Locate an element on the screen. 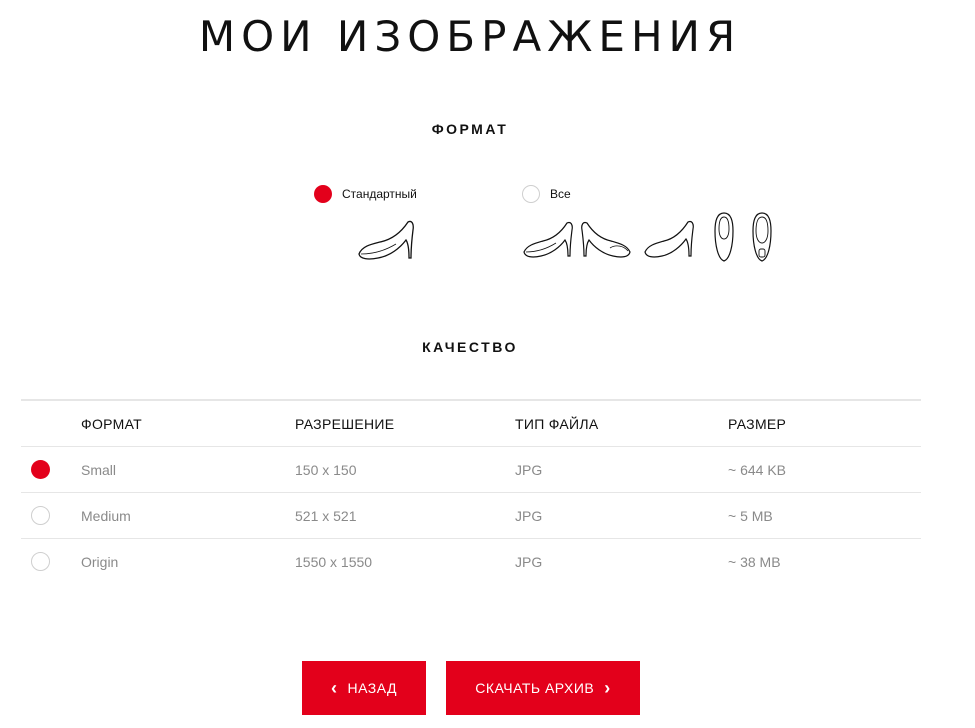 This screenshot has height=728, width=975. table-header-row: ФОРМАТ РАЗРЕШЕНИЕ ТИП ФАЙЛА РАЗМЕР is located at coordinates (471, 423).